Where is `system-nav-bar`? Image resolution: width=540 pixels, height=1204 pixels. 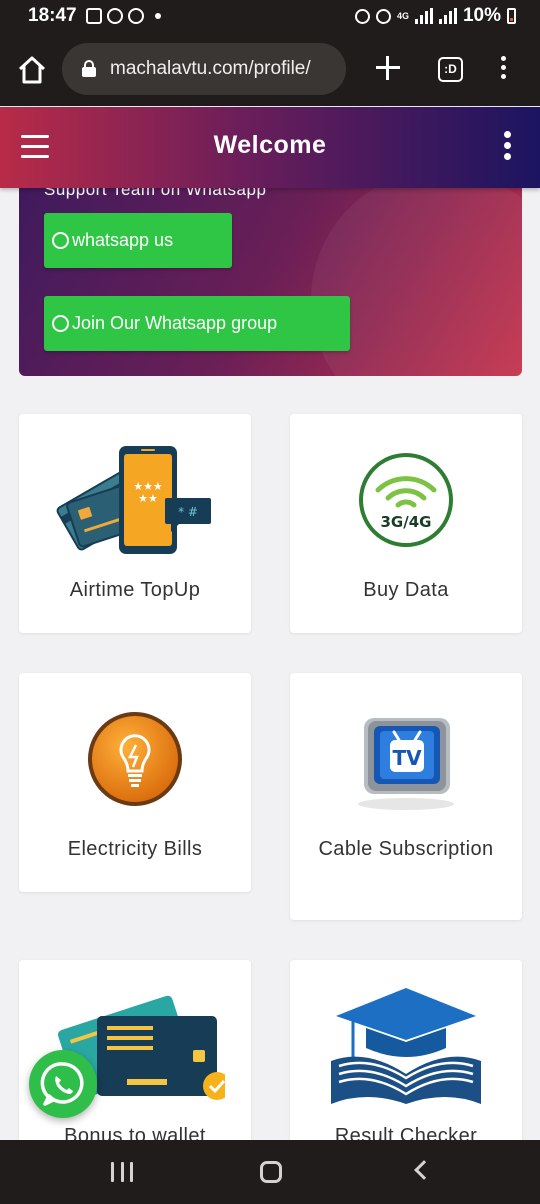 system-nav-bar is located at coordinates (270, 1172).